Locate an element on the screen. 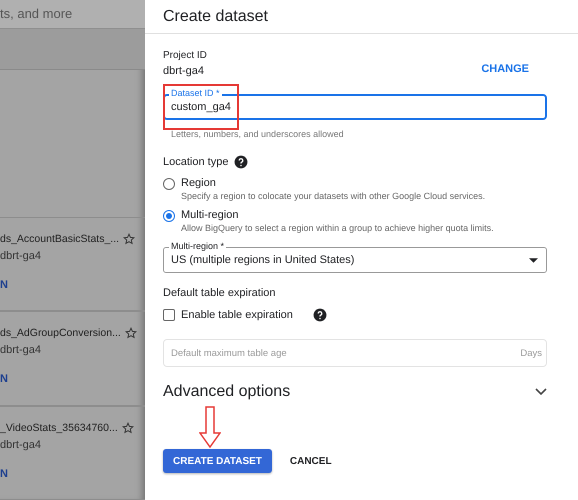 This screenshot has width=578, height=500. search-field: ts, and more is located at coordinates (72, 14).